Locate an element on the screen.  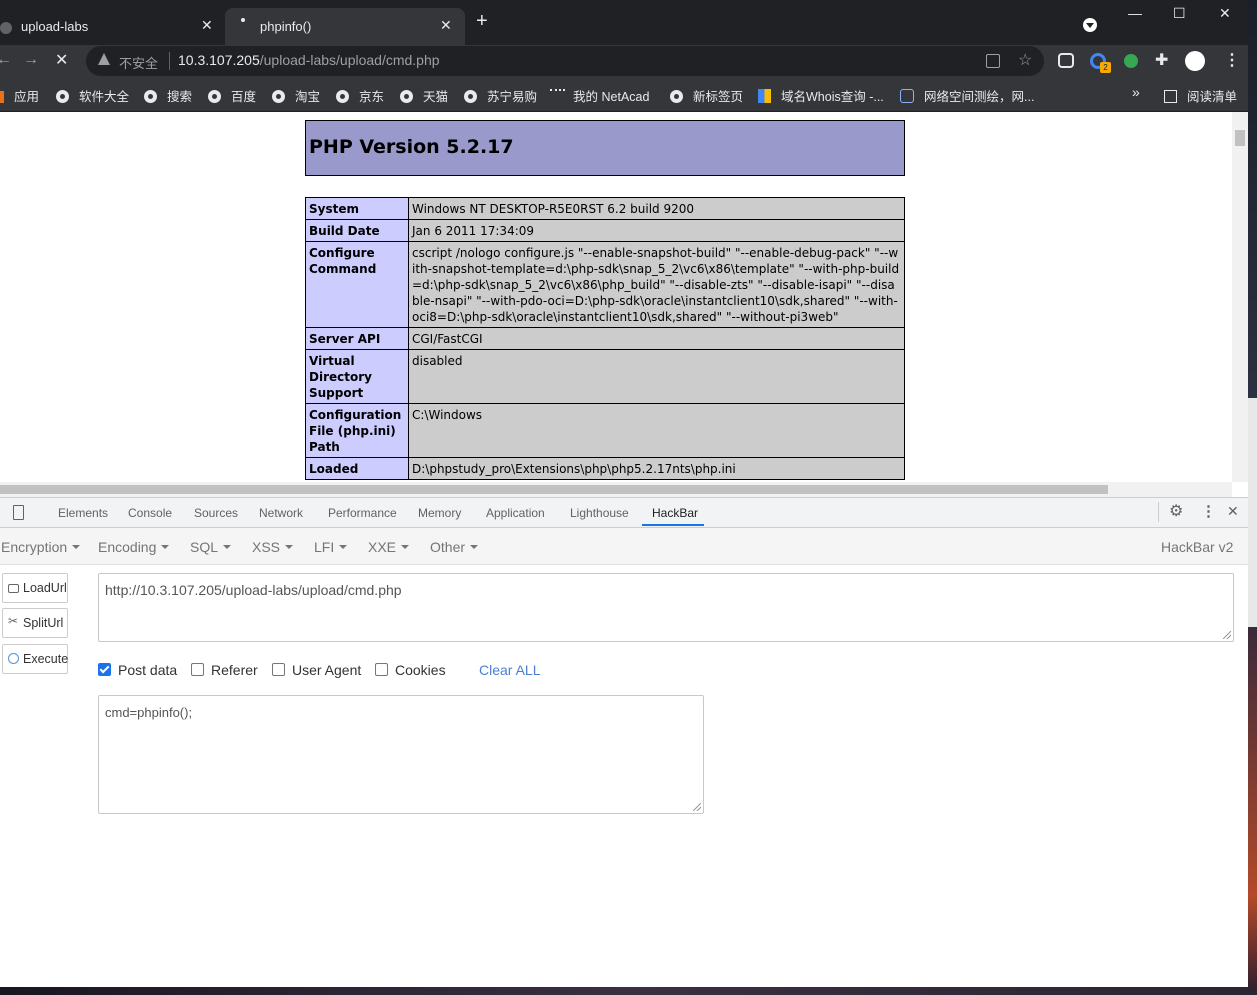
chevron-down-icon is located at coordinates (474, 547).